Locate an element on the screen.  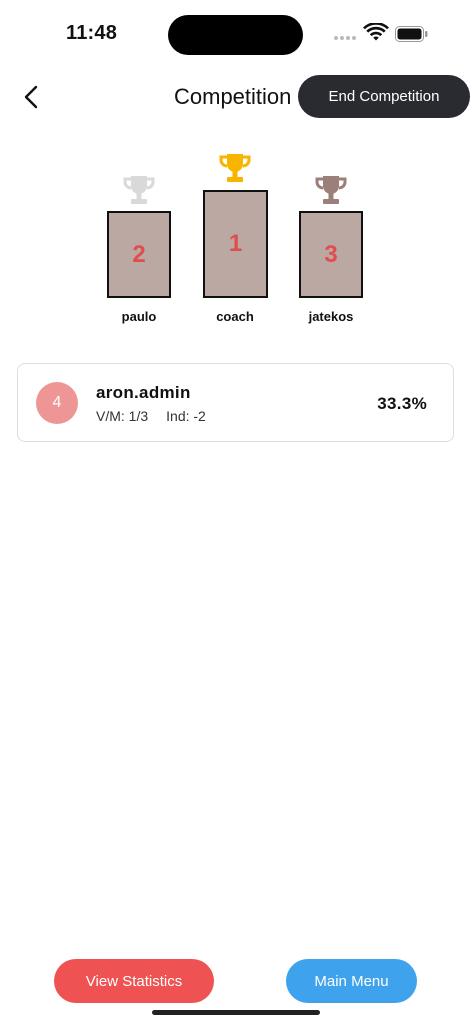
podium-name-third: jatekos is located at coordinates (331, 316).